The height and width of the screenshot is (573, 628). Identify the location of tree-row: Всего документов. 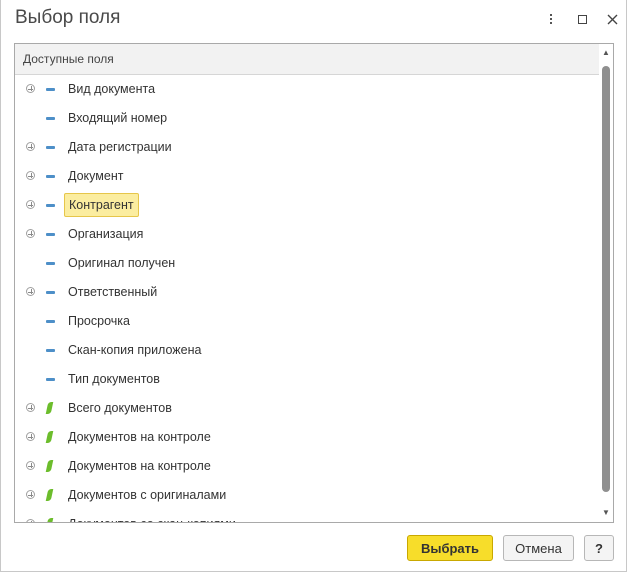
(307, 408).